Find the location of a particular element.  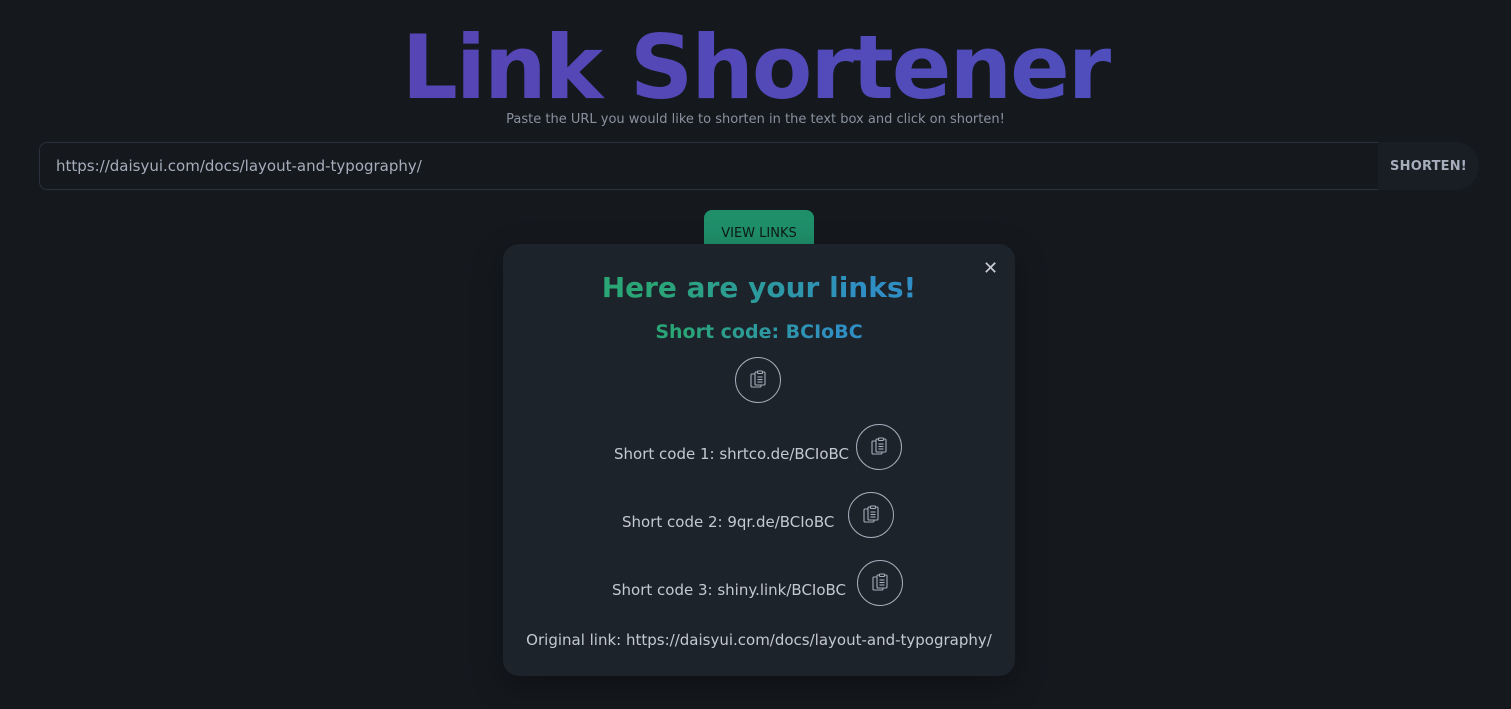

copy-short-code-2-button is located at coordinates (871, 515).